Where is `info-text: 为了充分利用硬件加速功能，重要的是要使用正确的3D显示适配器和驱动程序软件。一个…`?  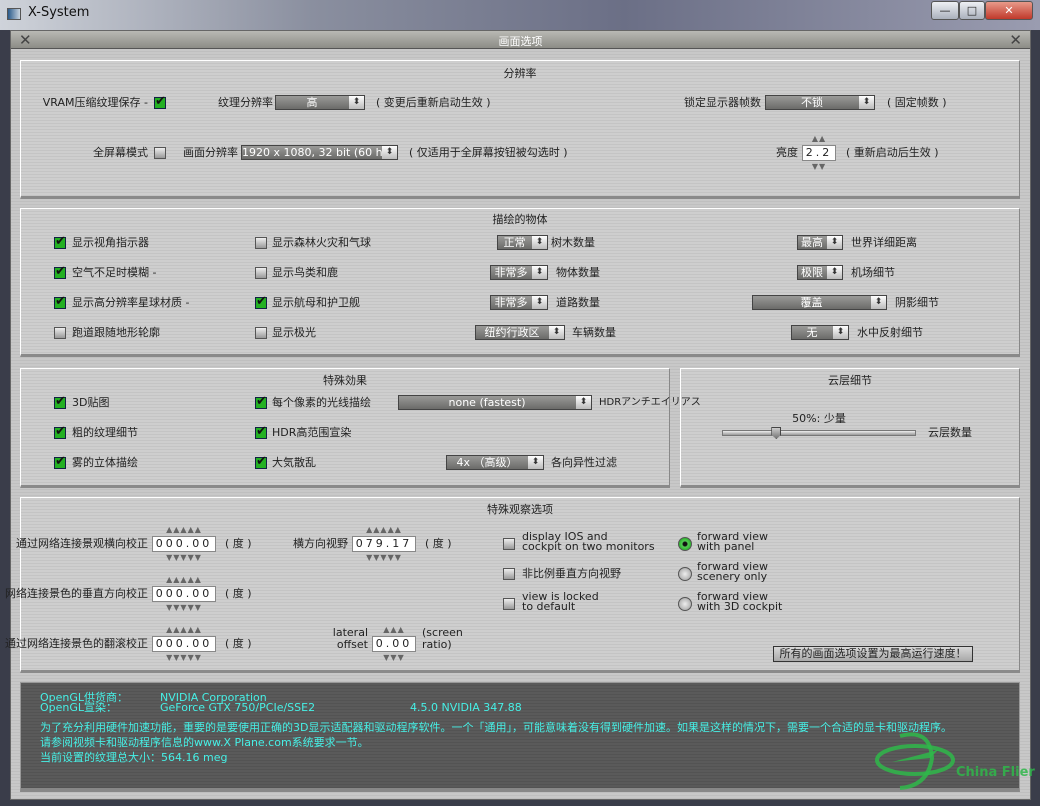
info-text: 为了充分利用硬件加速功能，重要的是要使用正确的3D显示适配器和驱动程序软件。一个… is located at coordinates (496, 727).